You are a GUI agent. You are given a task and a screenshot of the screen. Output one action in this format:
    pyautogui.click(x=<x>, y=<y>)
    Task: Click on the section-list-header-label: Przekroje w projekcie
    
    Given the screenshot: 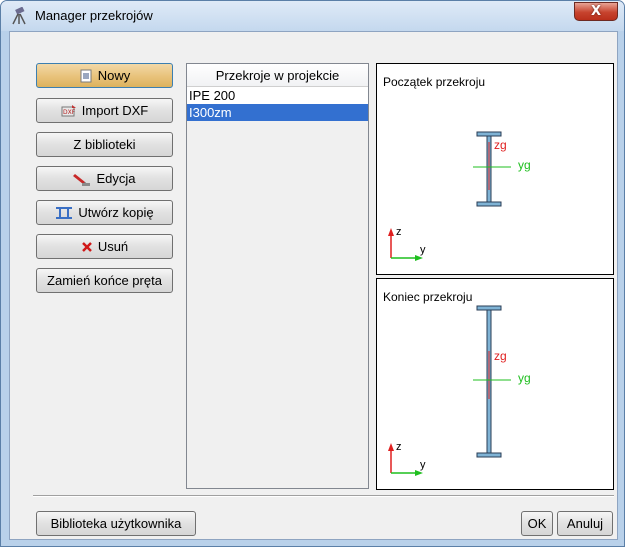 What is the action you would take?
    pyautogui.click(x=277, y=75)
    